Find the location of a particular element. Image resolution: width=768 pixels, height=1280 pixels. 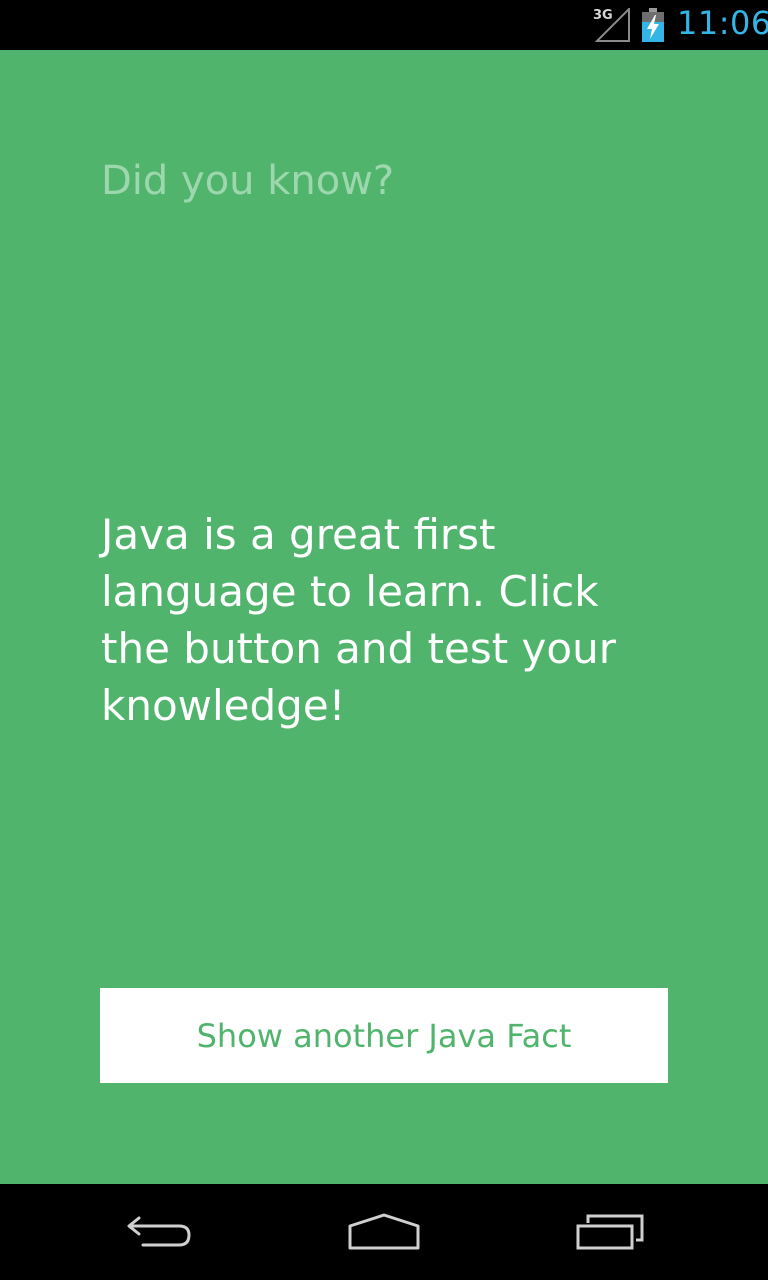

back-button is located at coordinates (160, 1232).